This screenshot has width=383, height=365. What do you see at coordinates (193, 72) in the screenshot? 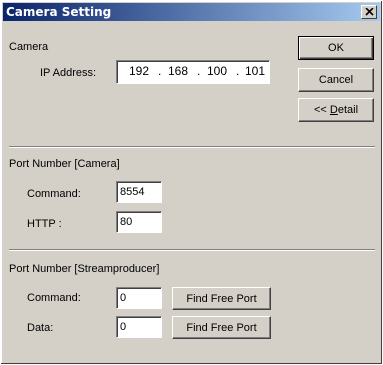
I see `ip-address-field: 192 . 168 . 100 . 101` at bounding box center [193, 72].